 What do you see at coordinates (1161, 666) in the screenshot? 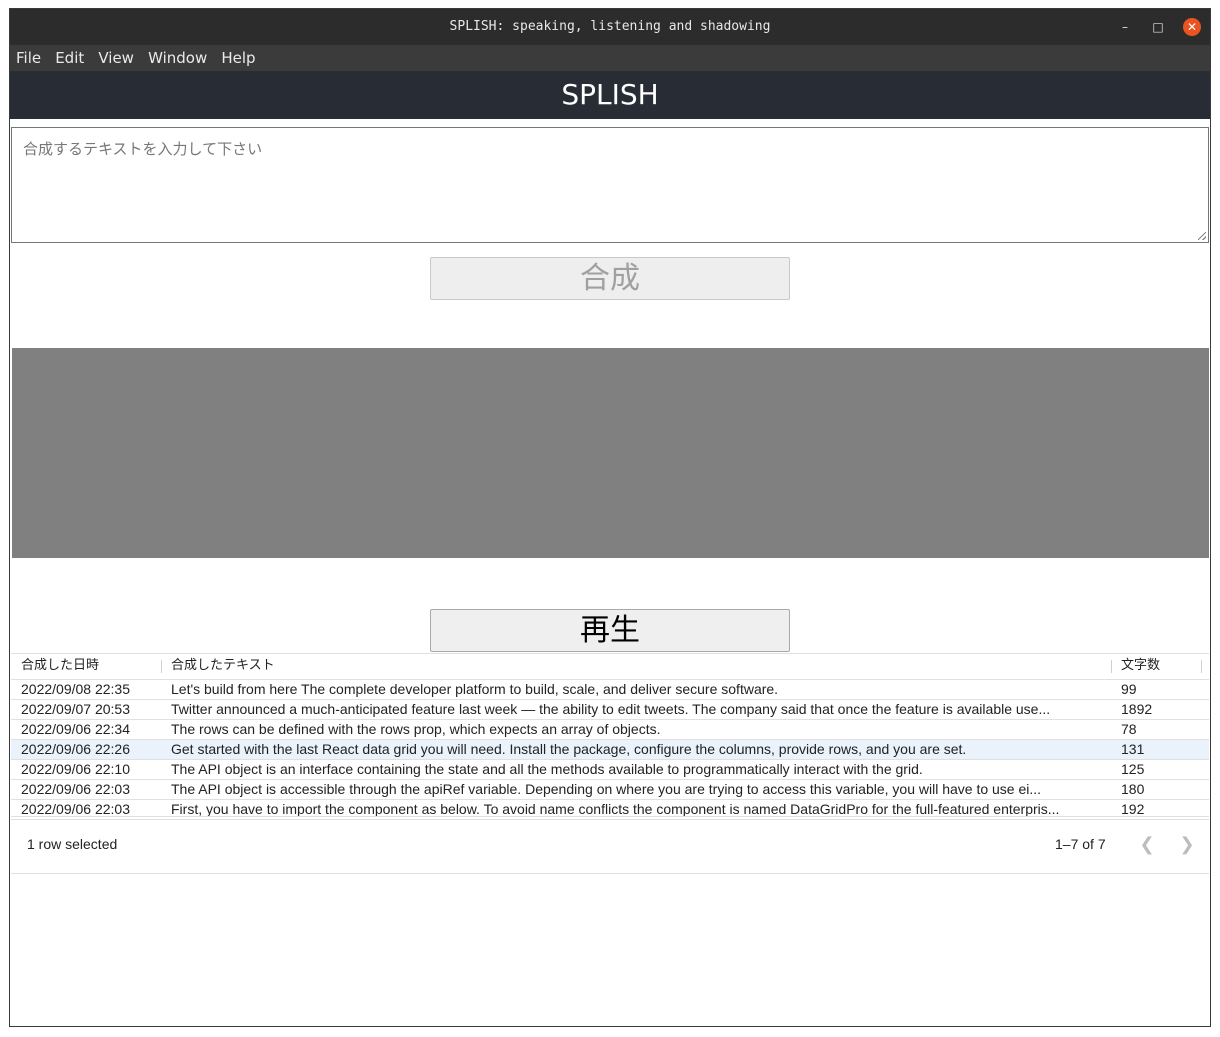
I see `column-header-count: 文字数` at bounding box center [1161, 666].